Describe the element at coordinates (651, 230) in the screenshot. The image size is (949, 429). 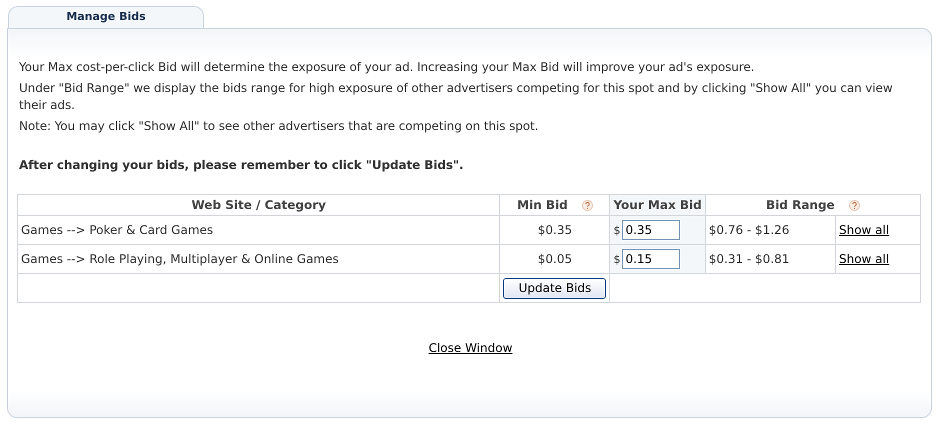
I see `bid-input: 0.35` at that location.